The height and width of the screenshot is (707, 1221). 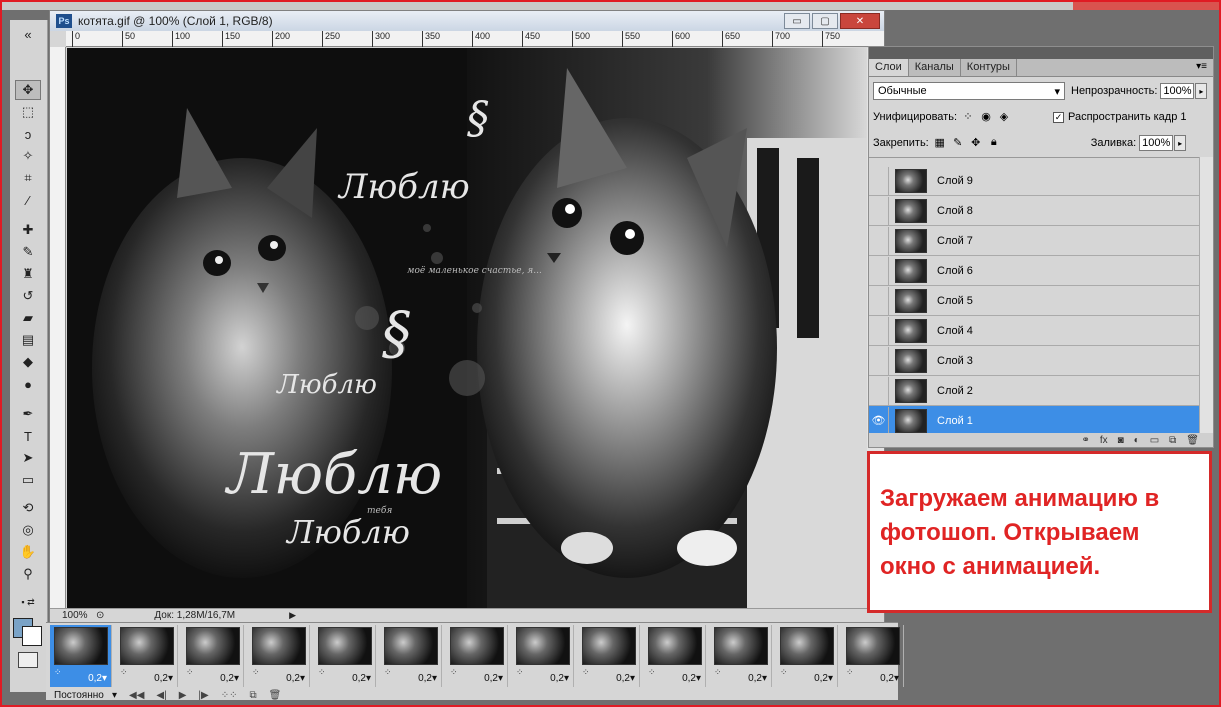 I want to click on restore-button: ▢, so click(x=825, y=21).